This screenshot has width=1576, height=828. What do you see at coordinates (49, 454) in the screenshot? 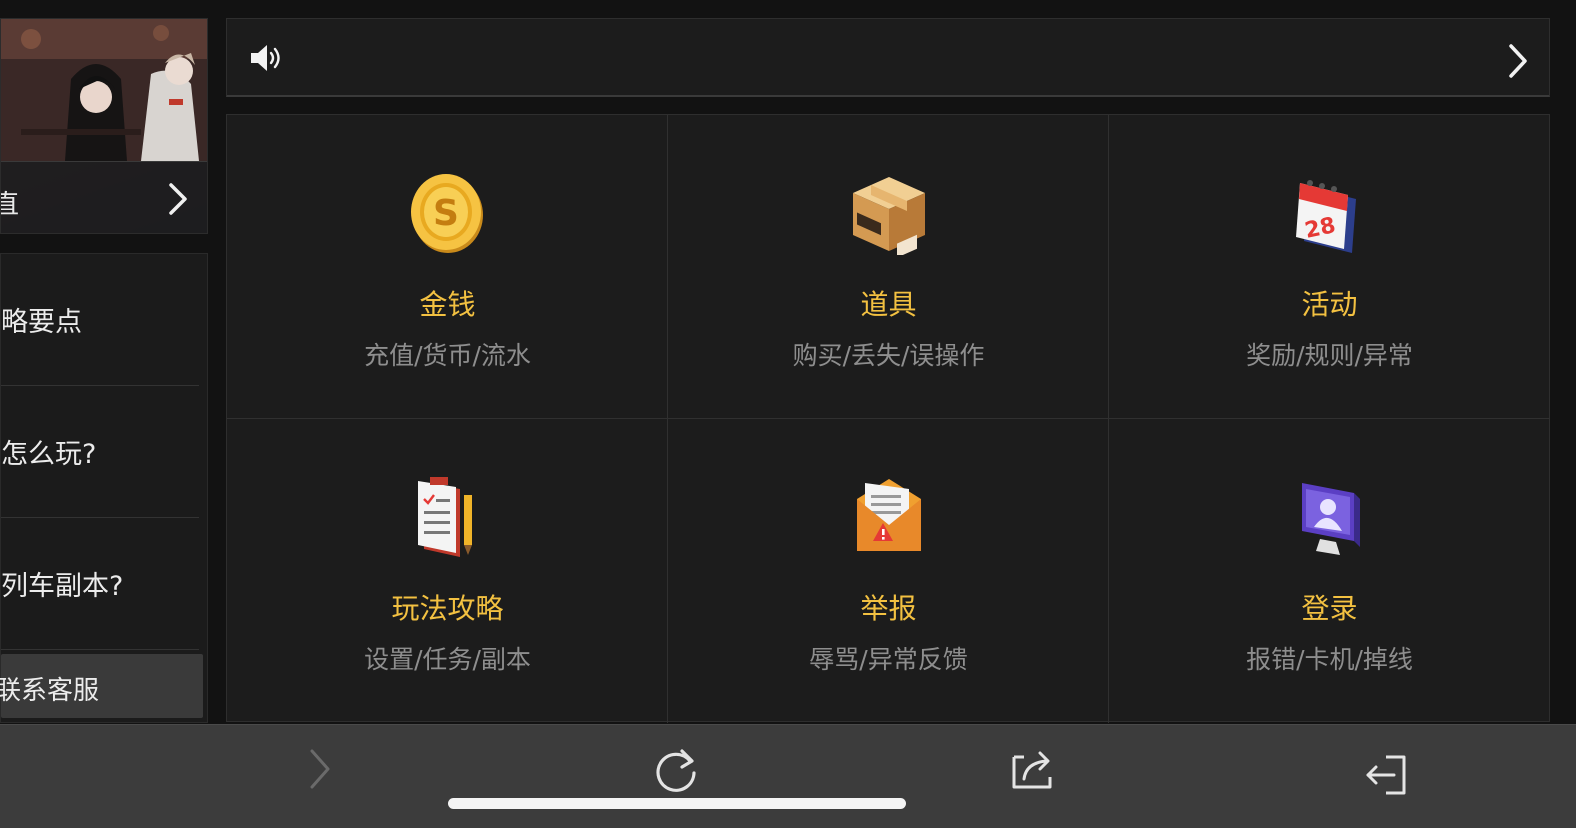
I see `faq-item-label: 怎么玩?` at bounding box center [49, 454].